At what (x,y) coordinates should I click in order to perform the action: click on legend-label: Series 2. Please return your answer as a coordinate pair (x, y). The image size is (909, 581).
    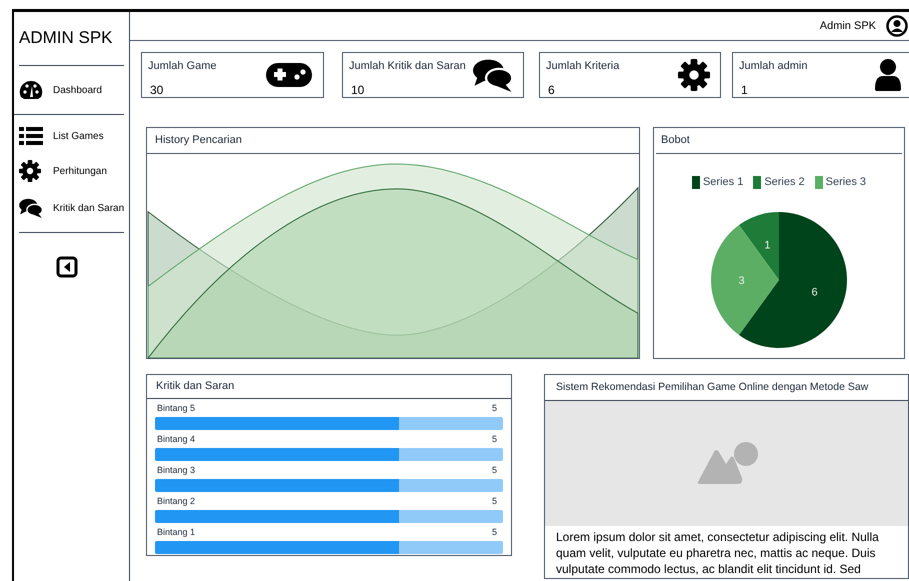
    Looking at the image, I should click on (784, 182).